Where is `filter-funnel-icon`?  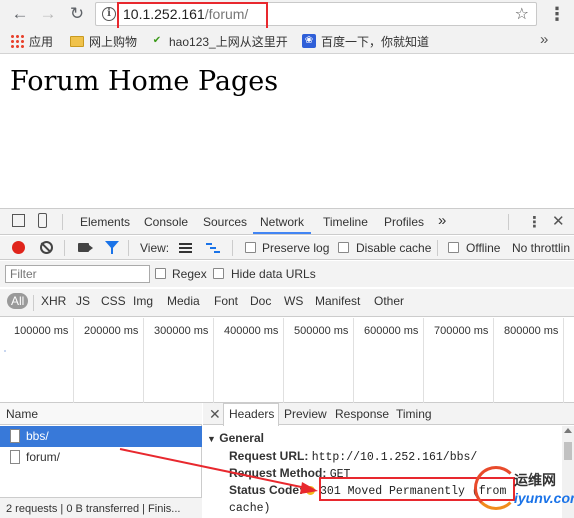 filter-funnel-icon is located at coordinates (112, 247).